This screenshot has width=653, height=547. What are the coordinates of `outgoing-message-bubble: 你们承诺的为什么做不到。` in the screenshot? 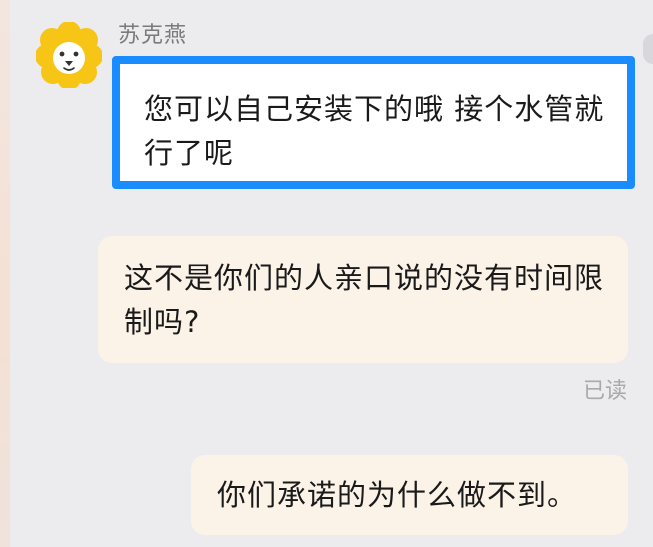 It's located at (409, 495).